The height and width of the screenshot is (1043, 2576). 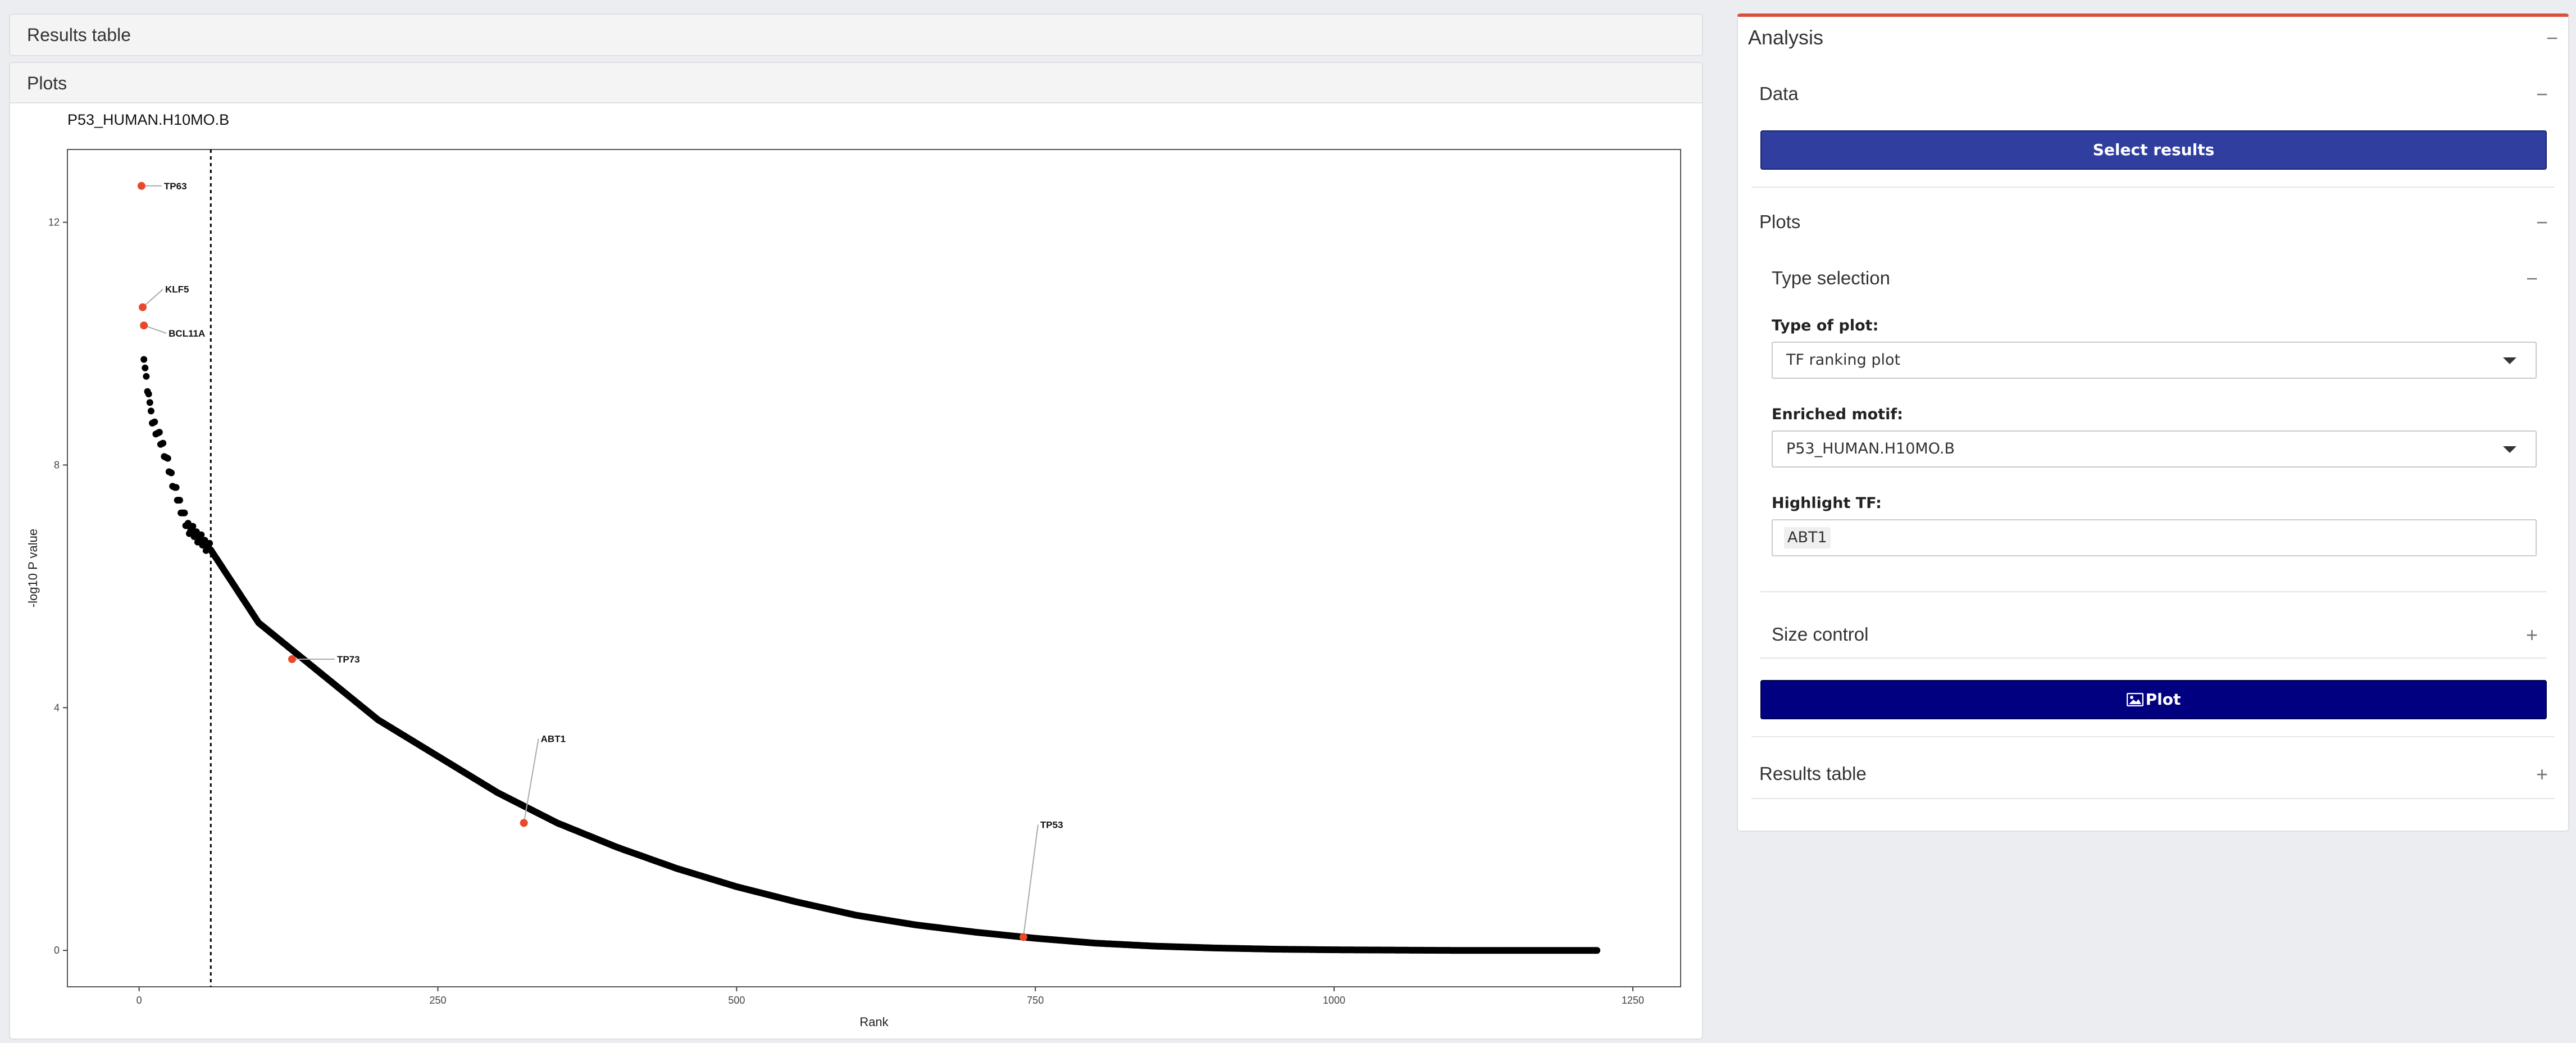 I want to click on y-tick-label: 12, so click(x=54, y=222).